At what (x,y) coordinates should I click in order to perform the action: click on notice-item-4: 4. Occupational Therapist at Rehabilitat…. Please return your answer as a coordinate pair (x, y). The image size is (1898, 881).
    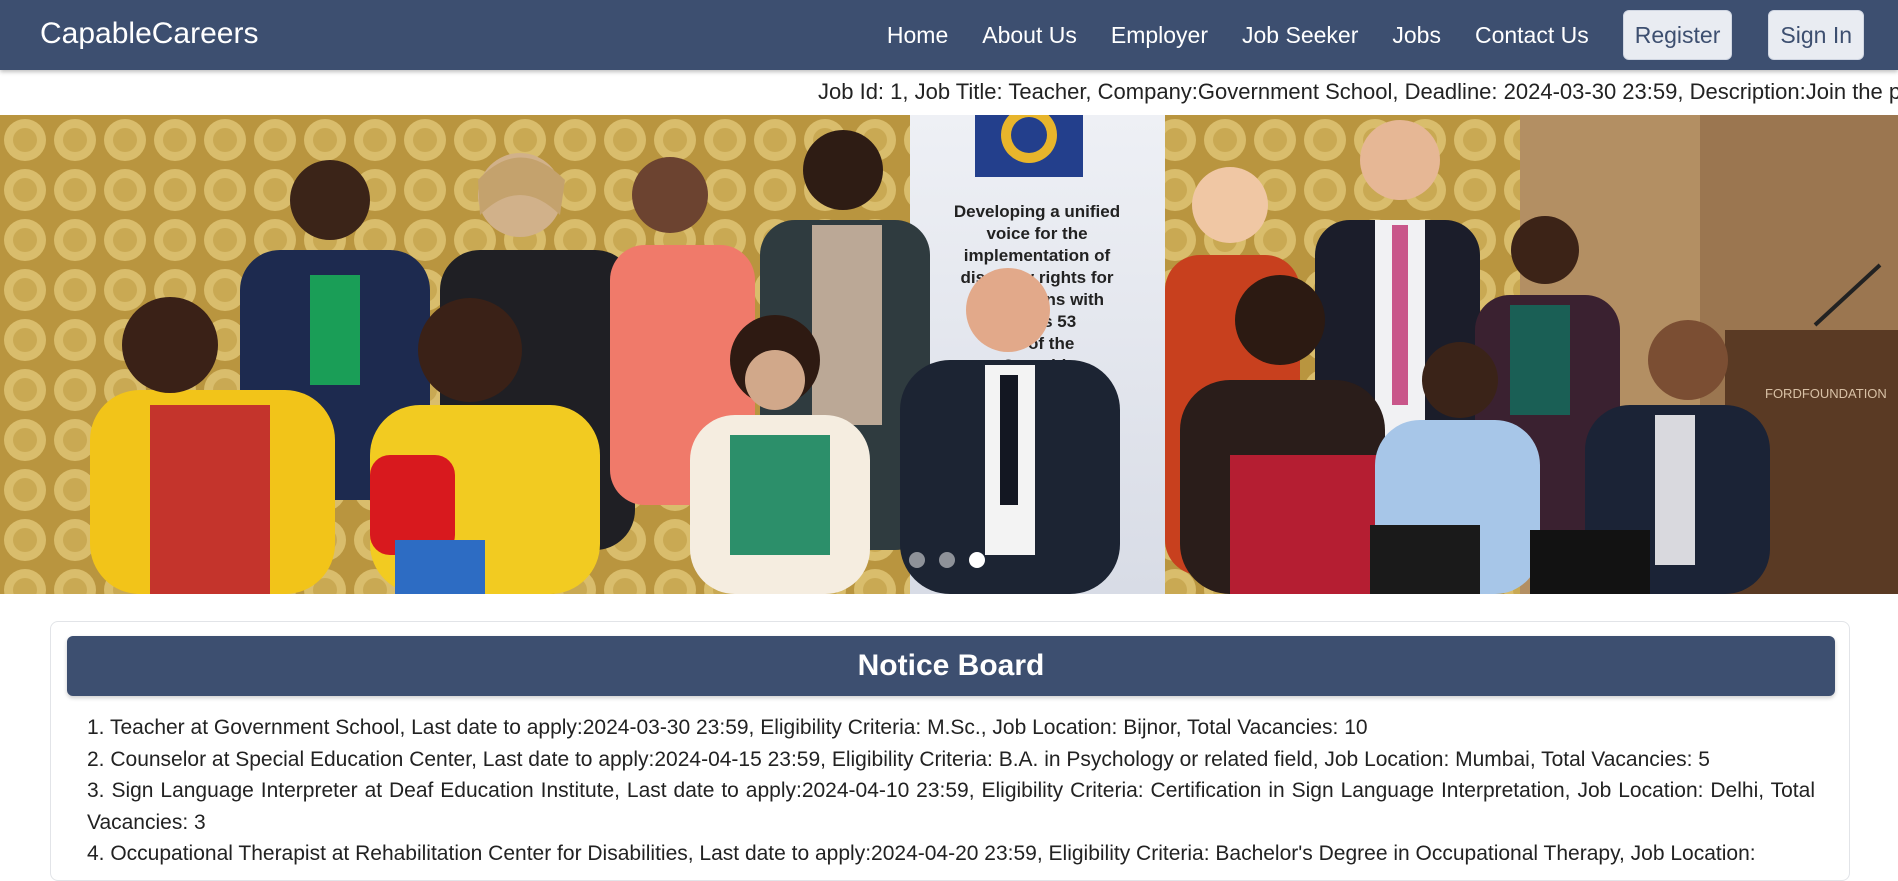
    Looking at the image, I should click on (921, 853).